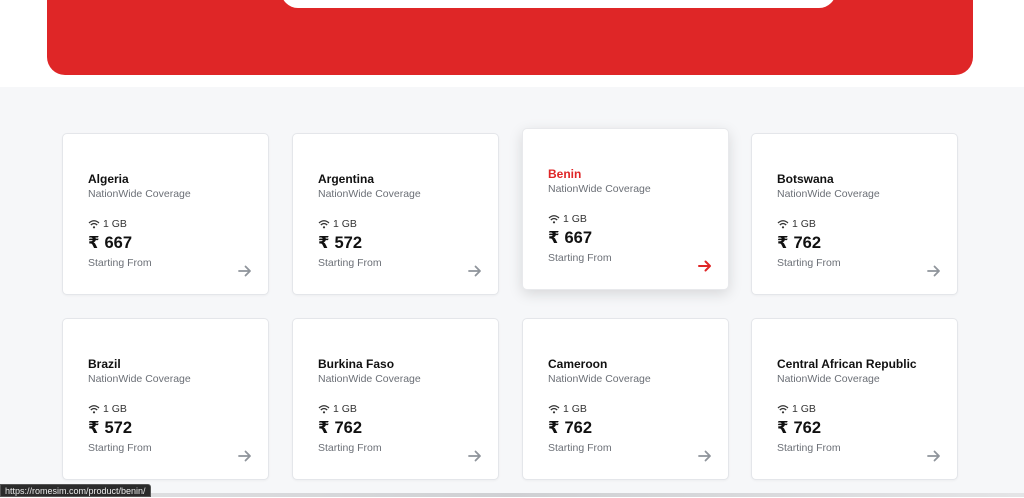  Describe the element at coordinates (104, 364) in the screenshot. I see `country-name: Brazil` at that location.